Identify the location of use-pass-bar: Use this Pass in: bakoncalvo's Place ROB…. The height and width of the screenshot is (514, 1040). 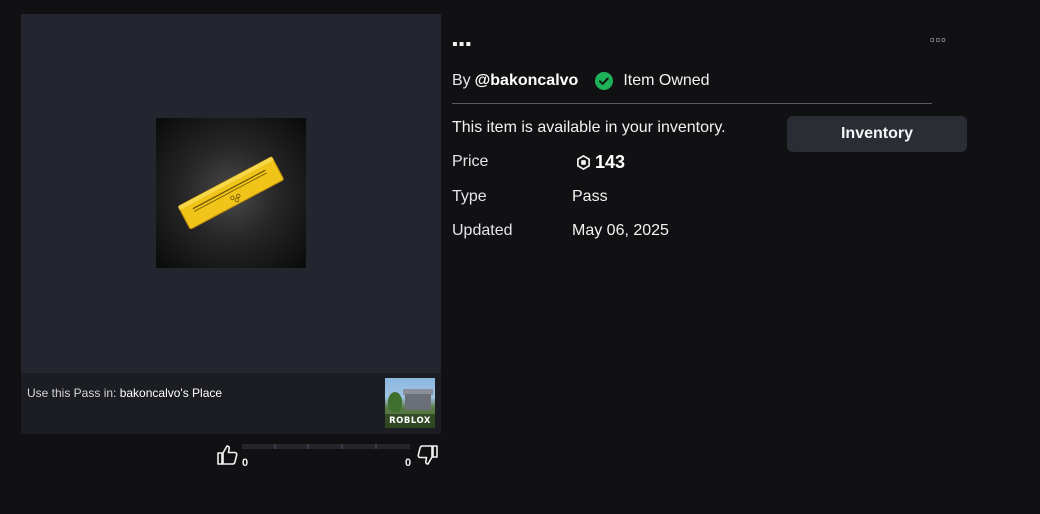
(231, 403).